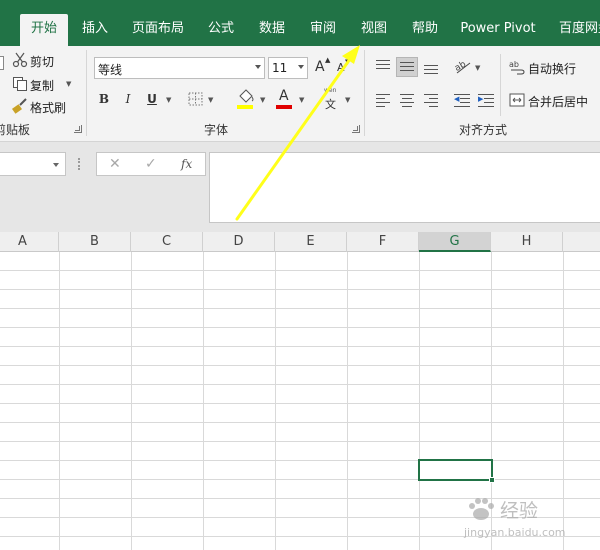 The height and width of the screenshot is (550, 600). Describe the element at coordinates (383, 242) in the screenshot. I see `column-header-f: F` at that location.